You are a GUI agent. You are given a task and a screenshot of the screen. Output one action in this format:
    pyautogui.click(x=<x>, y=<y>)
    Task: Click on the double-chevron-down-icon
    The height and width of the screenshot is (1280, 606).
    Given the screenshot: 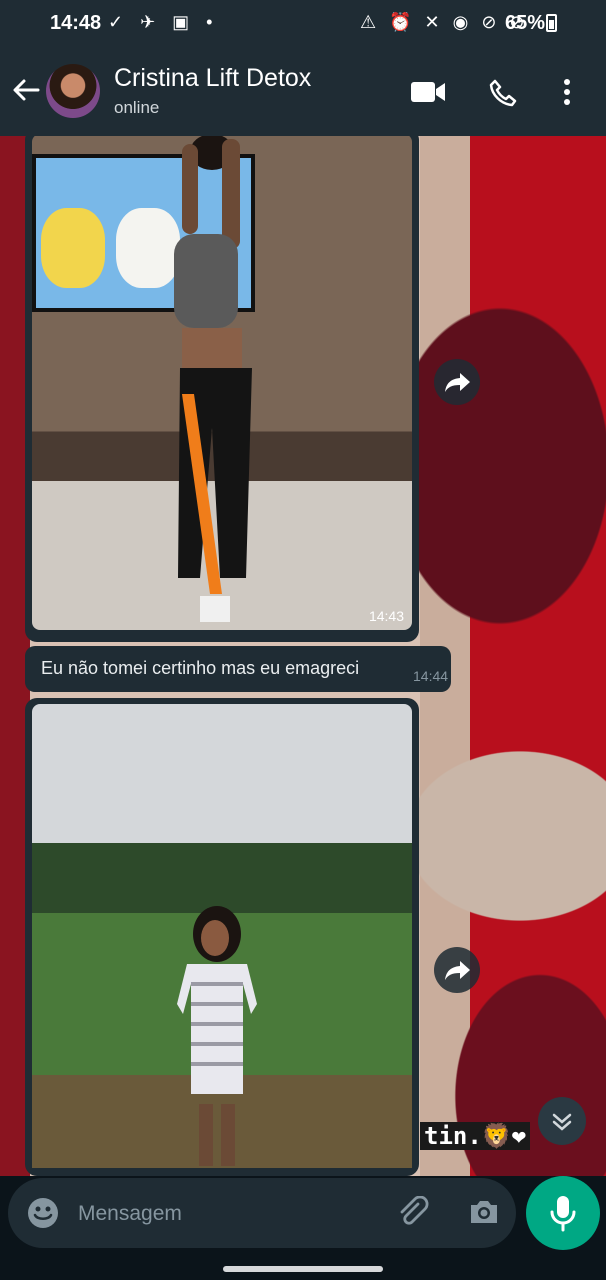 What is the action you would take?
    pyautogui.click(x=562, y=1122)
    